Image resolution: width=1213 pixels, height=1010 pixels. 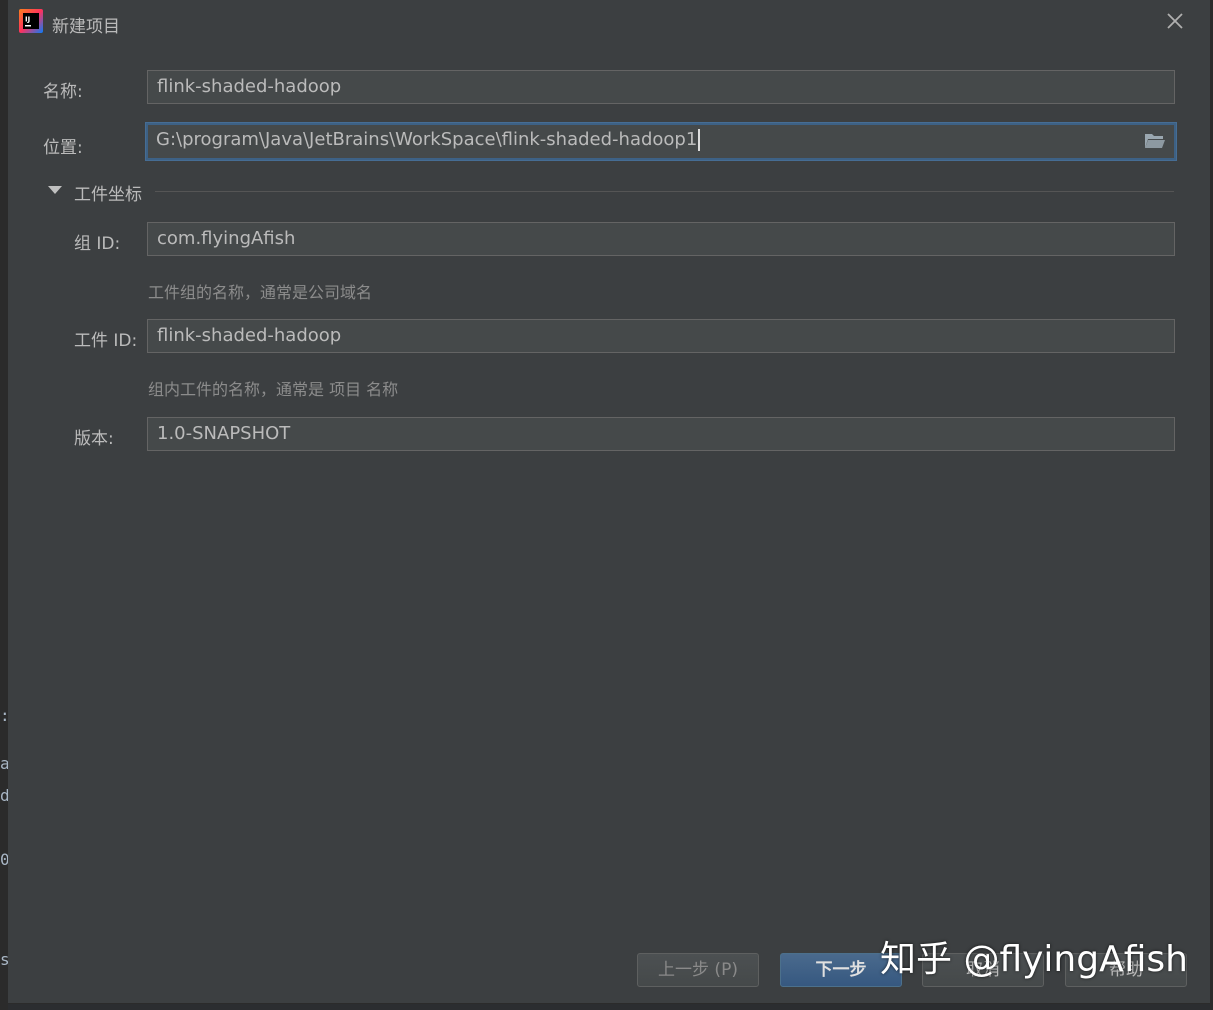 I want to click on group-id-input-value: com.flyingAfish, so click(x=226, y=238).